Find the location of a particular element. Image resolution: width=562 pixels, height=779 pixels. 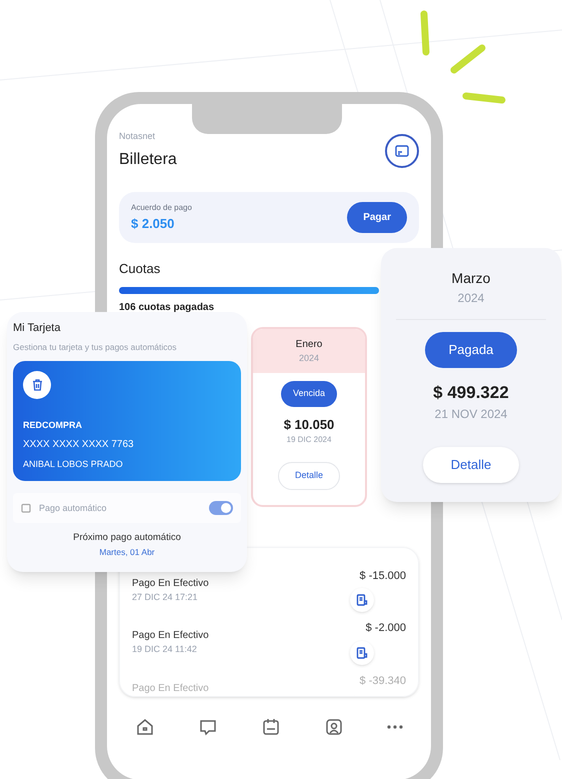

transaction-amount: $ -39.340 is located at coordinates (383, 681).